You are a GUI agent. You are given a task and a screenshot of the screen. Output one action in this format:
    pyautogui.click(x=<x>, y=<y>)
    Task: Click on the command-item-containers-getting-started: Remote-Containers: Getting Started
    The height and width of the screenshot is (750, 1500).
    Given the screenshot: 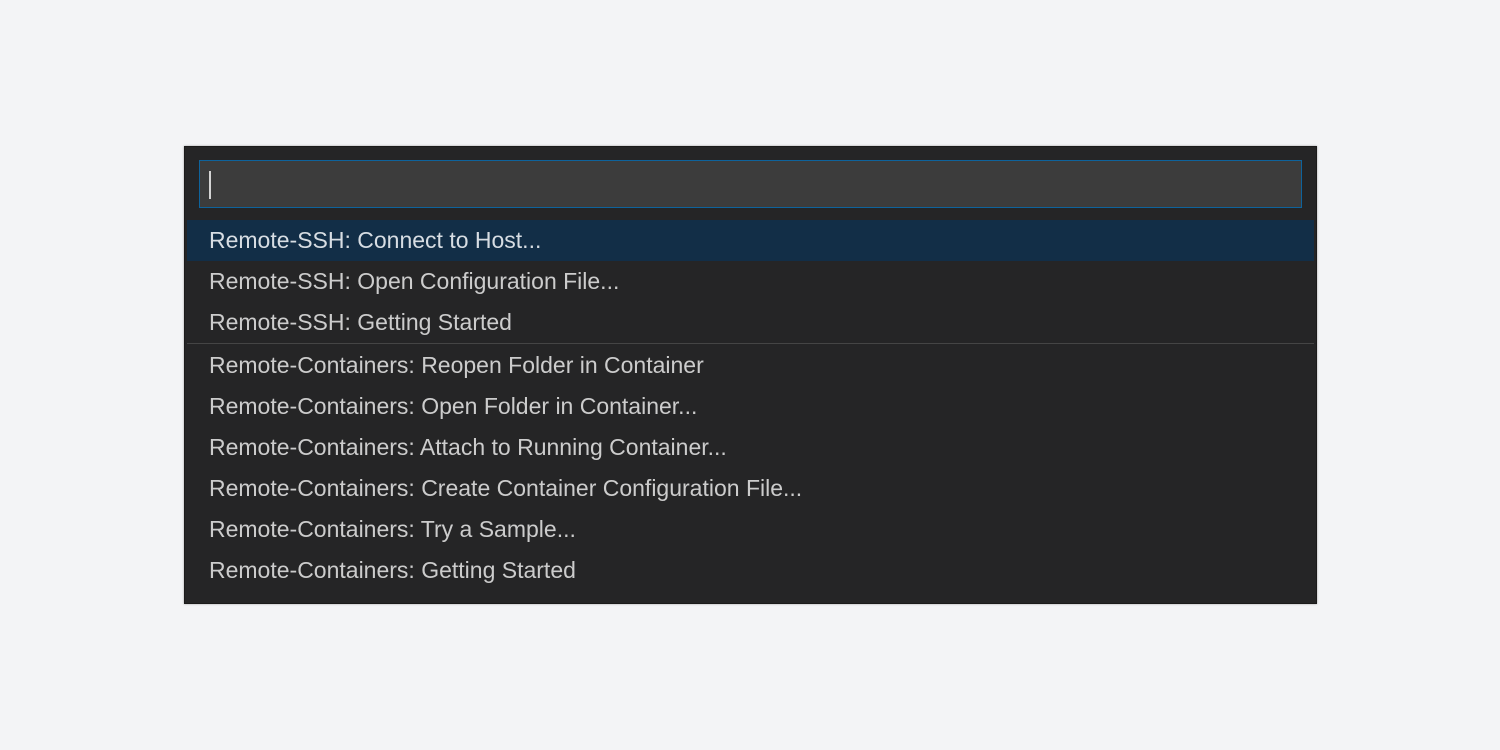 What is the action you would take?
    pyautogui.click(x=750, y=570)
    